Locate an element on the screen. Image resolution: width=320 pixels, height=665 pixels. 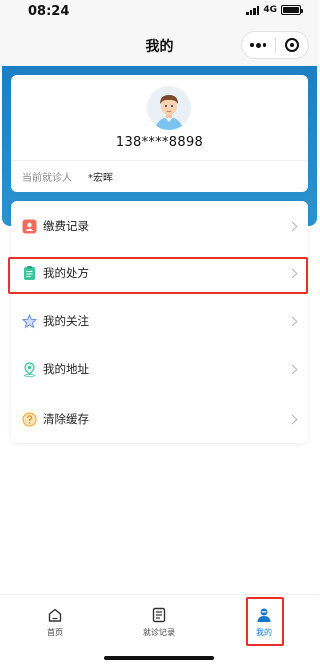
question-circle-icon is located at coordinates (29, 419).